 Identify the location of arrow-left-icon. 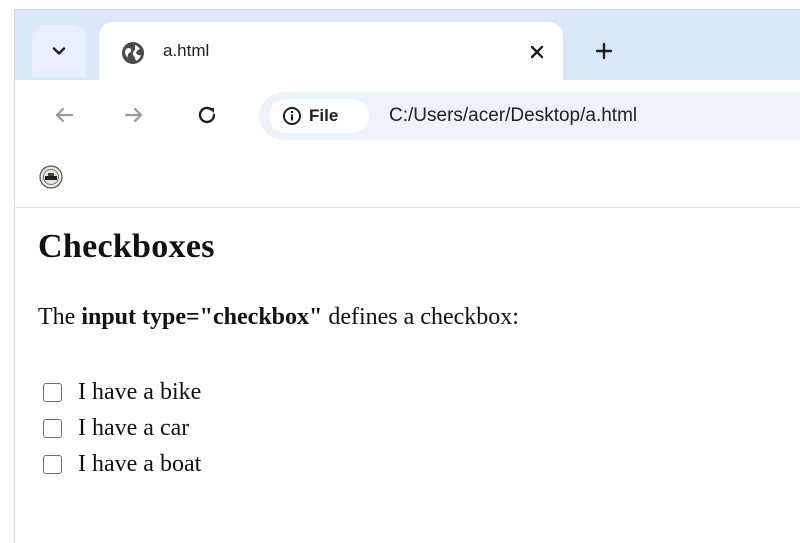
(64, 115).